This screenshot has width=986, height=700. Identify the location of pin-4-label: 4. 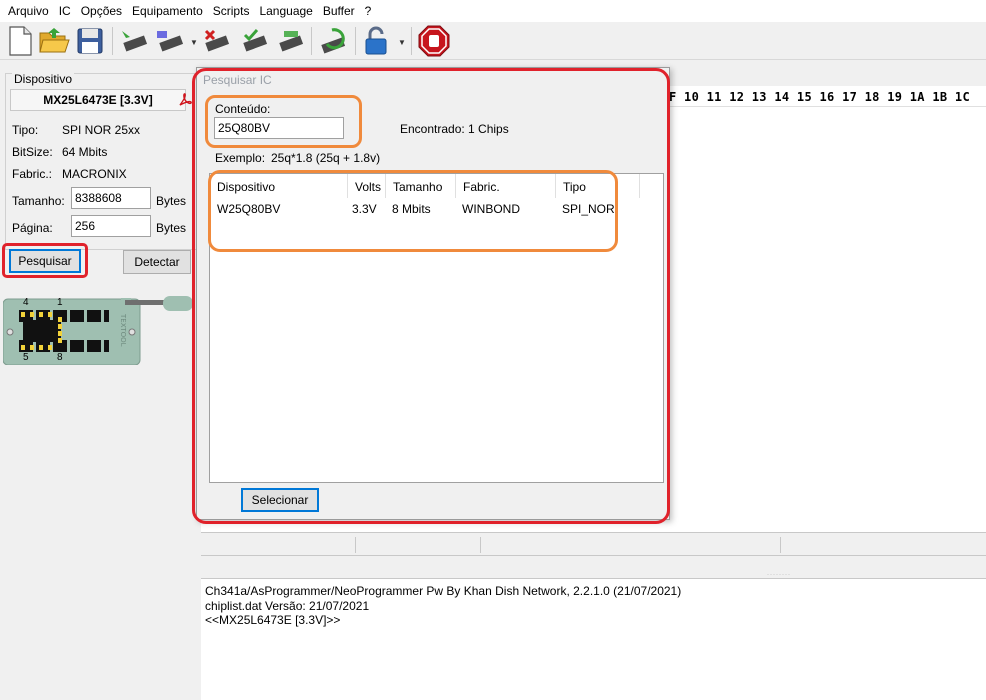
(26, 302).